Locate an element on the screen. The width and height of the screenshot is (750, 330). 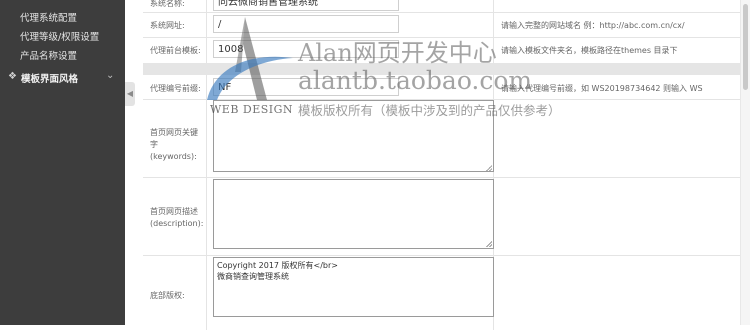
sidebar-item-agent-level-permissions: 代理等级/权限设置 is located at coordinates (59, 36).